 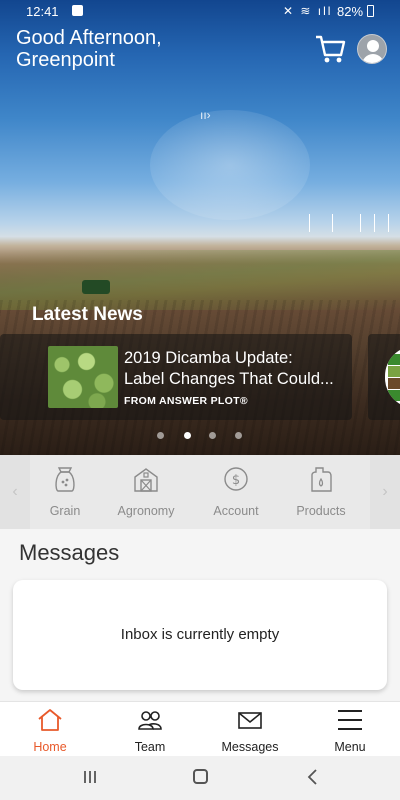 I want to click on quick-nav-account: $ Account, so click(x=236, y=495).